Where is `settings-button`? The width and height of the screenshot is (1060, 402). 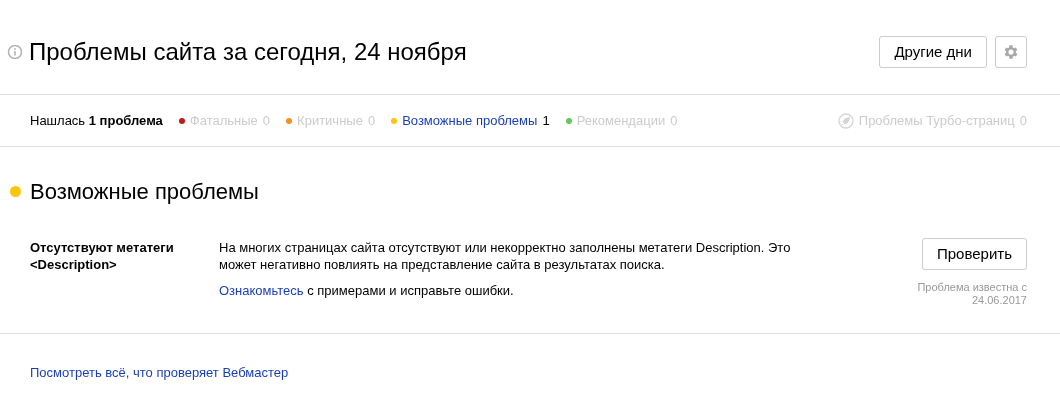
settings-button is located at coordinates (1011, 52).